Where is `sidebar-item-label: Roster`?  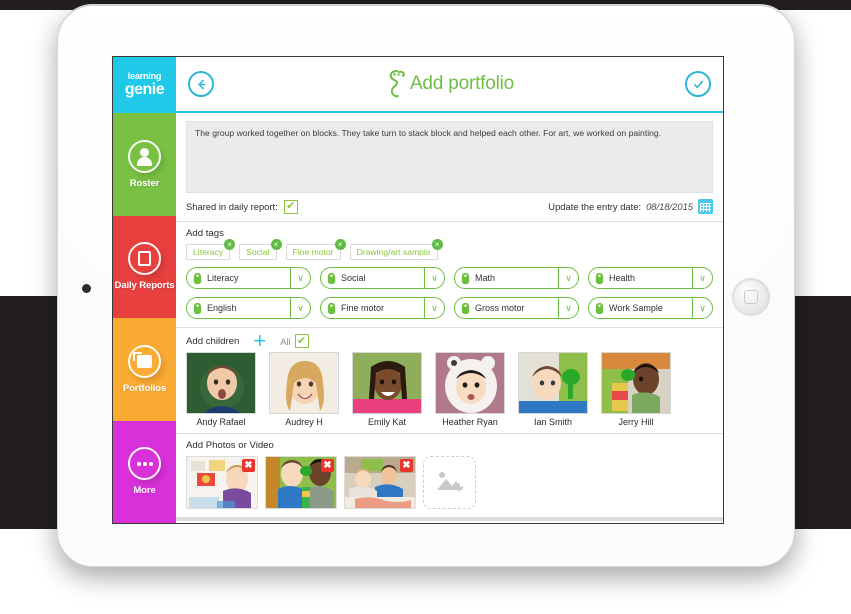
sidebar-item-label: Roster is located at coordinates (144, 183).